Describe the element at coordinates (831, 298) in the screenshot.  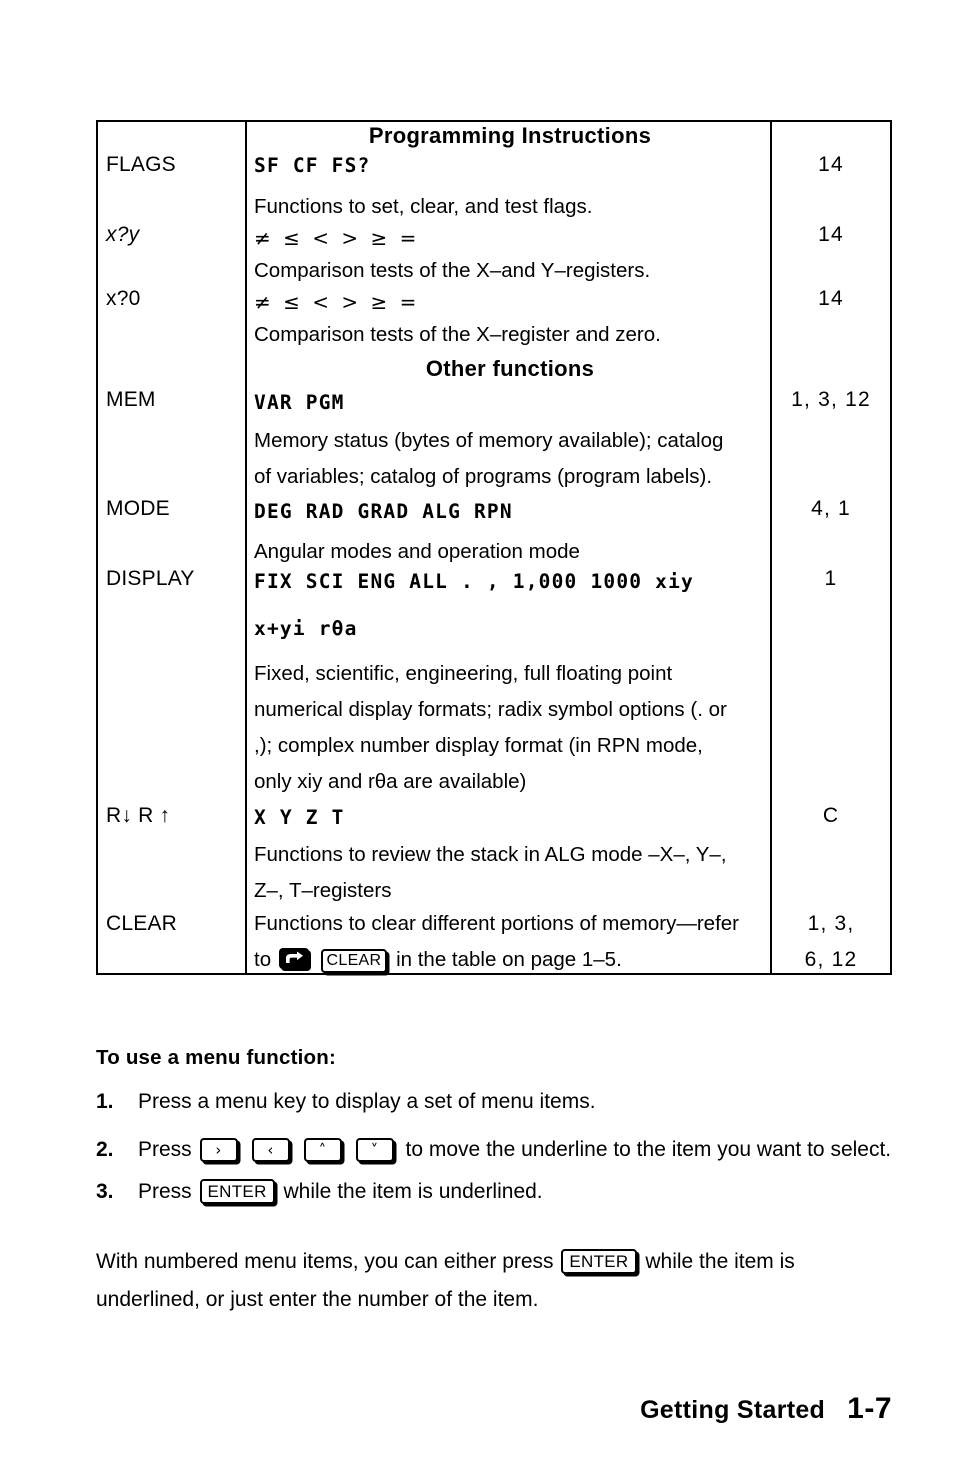
I see `page-ref-x-cmp-0: 14` at that location.